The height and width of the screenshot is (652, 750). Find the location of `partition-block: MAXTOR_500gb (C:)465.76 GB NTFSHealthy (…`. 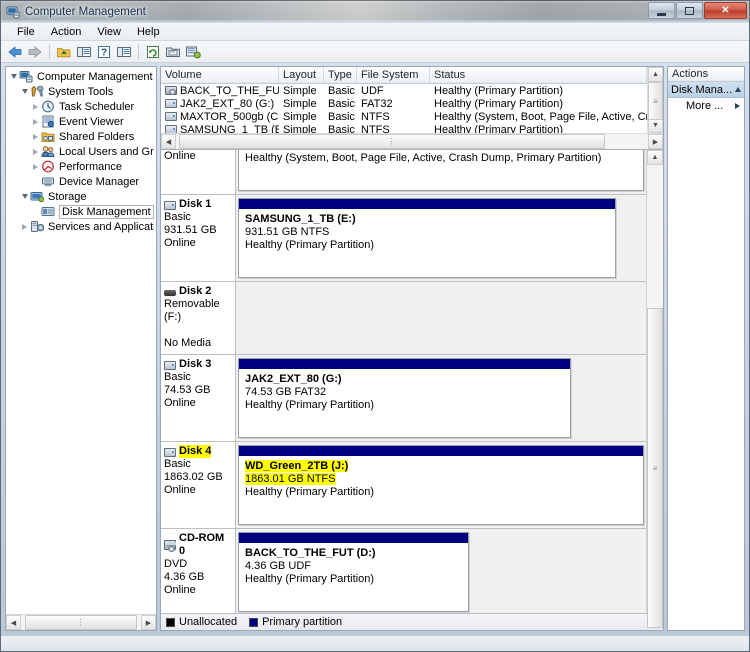

partition-block: MAXTOR_500gb (C:)465.76 GB NTFSHealthy (… is located at coordinates (441, 170).